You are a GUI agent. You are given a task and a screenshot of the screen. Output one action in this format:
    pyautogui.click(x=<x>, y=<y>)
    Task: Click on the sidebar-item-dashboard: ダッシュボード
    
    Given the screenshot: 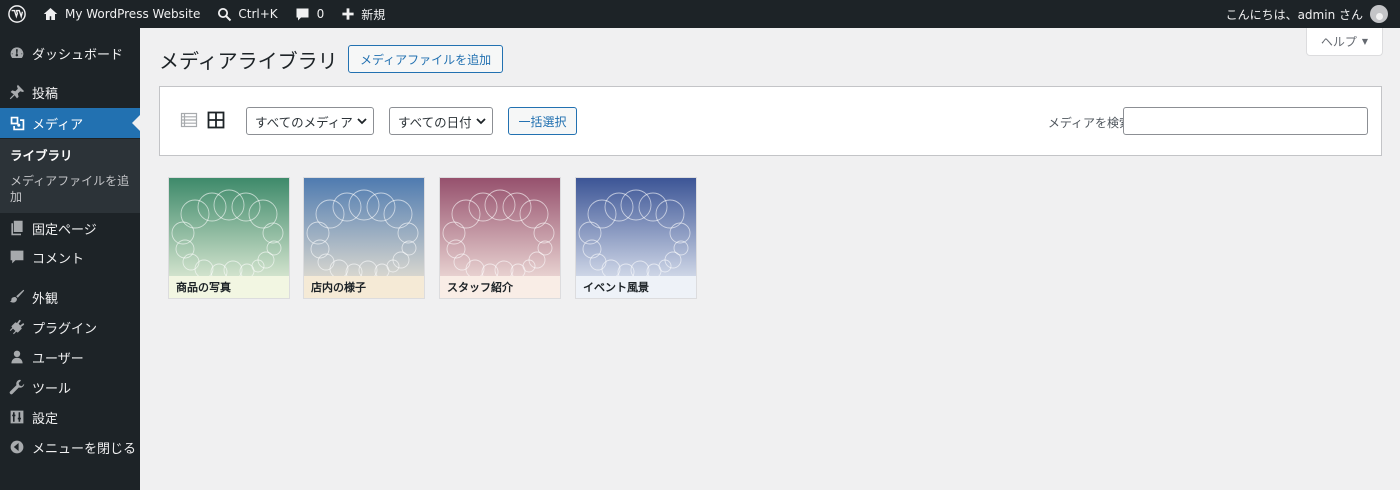 What is the action you would take?
    pyautogui.click(x=70, y=53)
    